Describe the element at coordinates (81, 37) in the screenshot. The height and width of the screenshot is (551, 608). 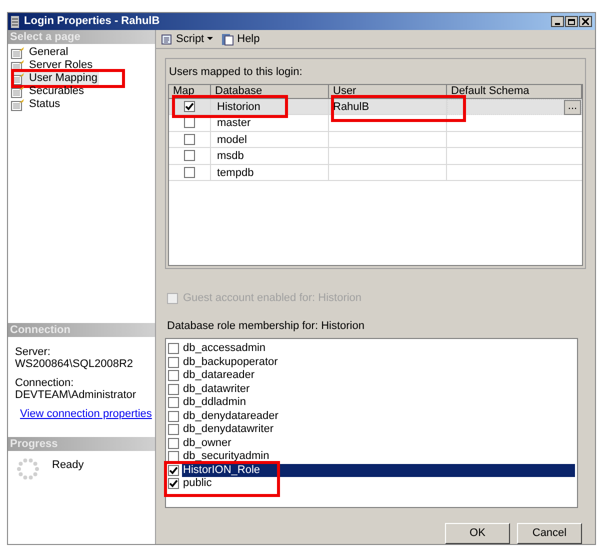
I see `section-header: Select a page` at that location.